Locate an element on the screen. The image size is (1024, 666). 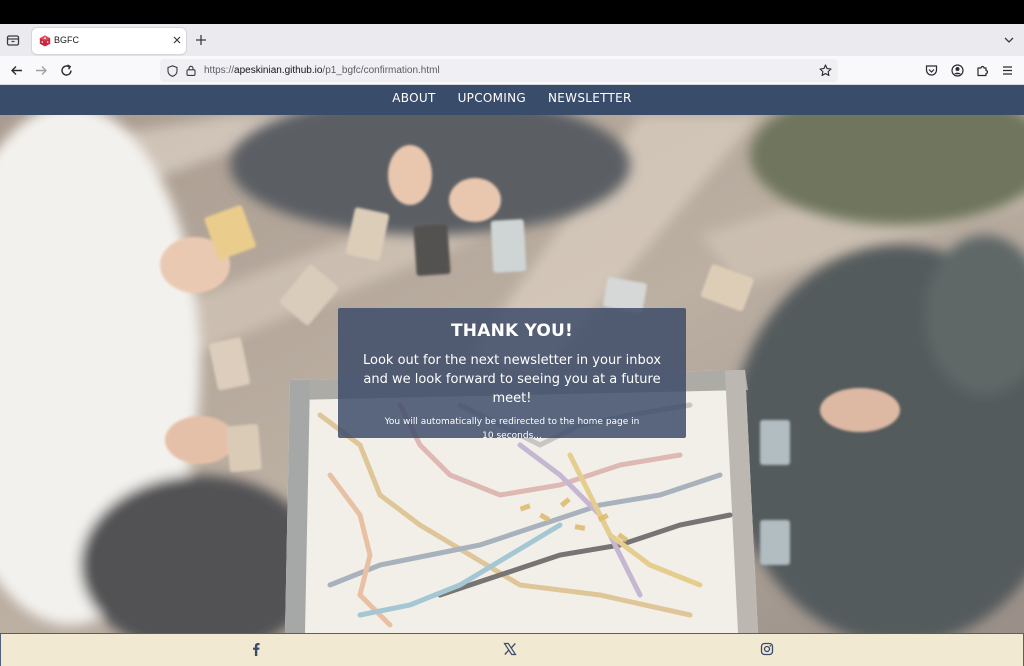
url-path: /p1_bgfc/confirmation.html is located at coordinates (381, 70).